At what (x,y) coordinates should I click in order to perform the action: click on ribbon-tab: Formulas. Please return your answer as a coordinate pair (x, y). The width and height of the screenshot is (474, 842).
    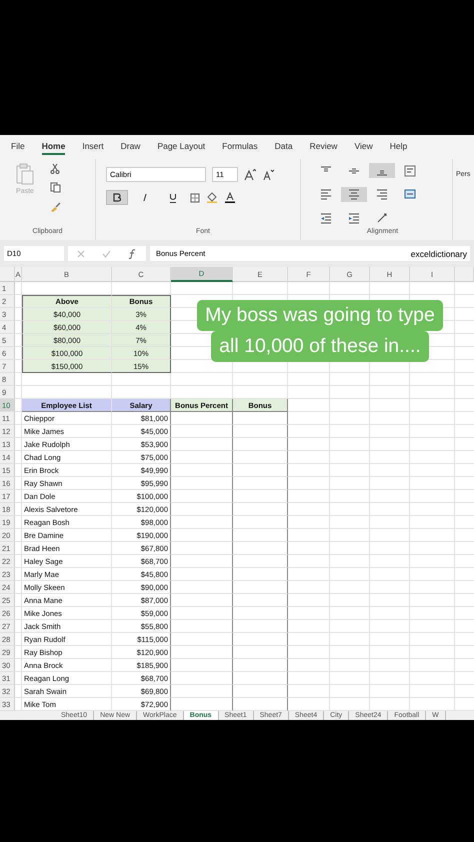
    Looking at the image, I should click on (240, 148).